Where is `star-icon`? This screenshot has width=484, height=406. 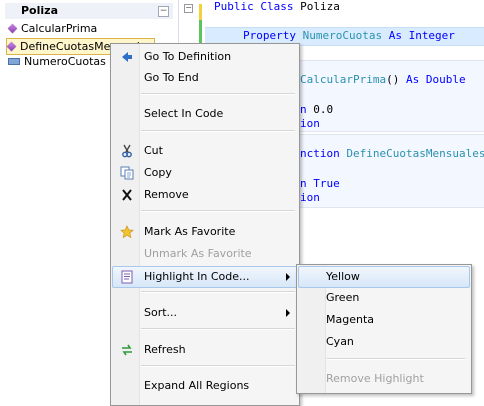
star-icon is located at coordinates (127, 232).